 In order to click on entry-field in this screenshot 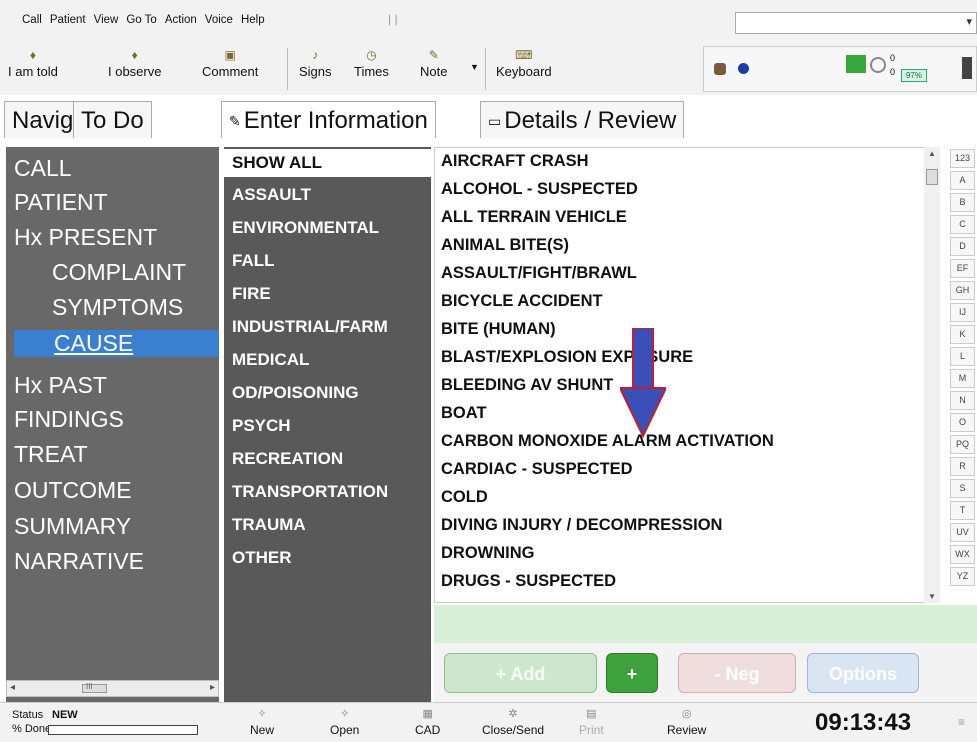, I will do `click(705, 624)`.